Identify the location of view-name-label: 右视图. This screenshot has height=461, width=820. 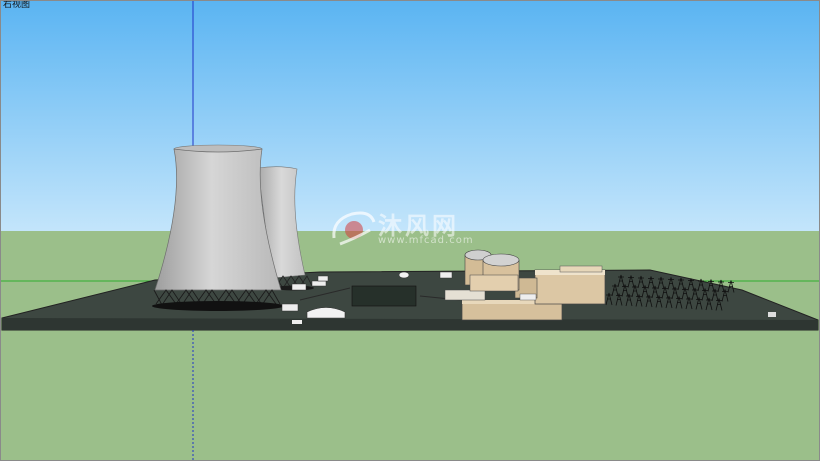
(17, 5).